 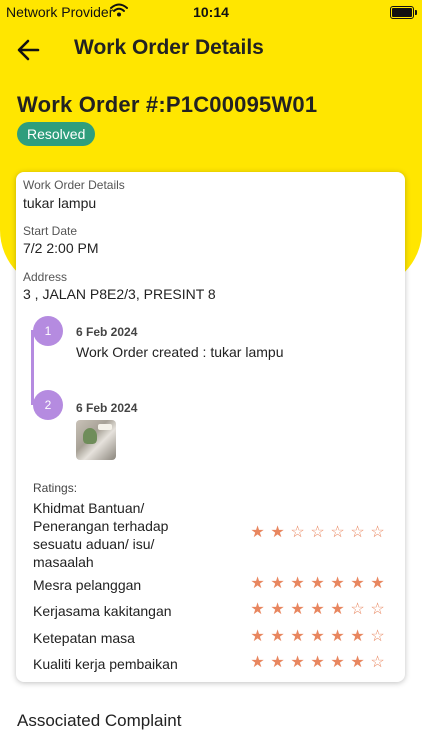 What do you see at coordinates (61, 248) in the screenshot?
I see `start-date-value: 7/2 2:00 PM` at bounding box center [61, 248].